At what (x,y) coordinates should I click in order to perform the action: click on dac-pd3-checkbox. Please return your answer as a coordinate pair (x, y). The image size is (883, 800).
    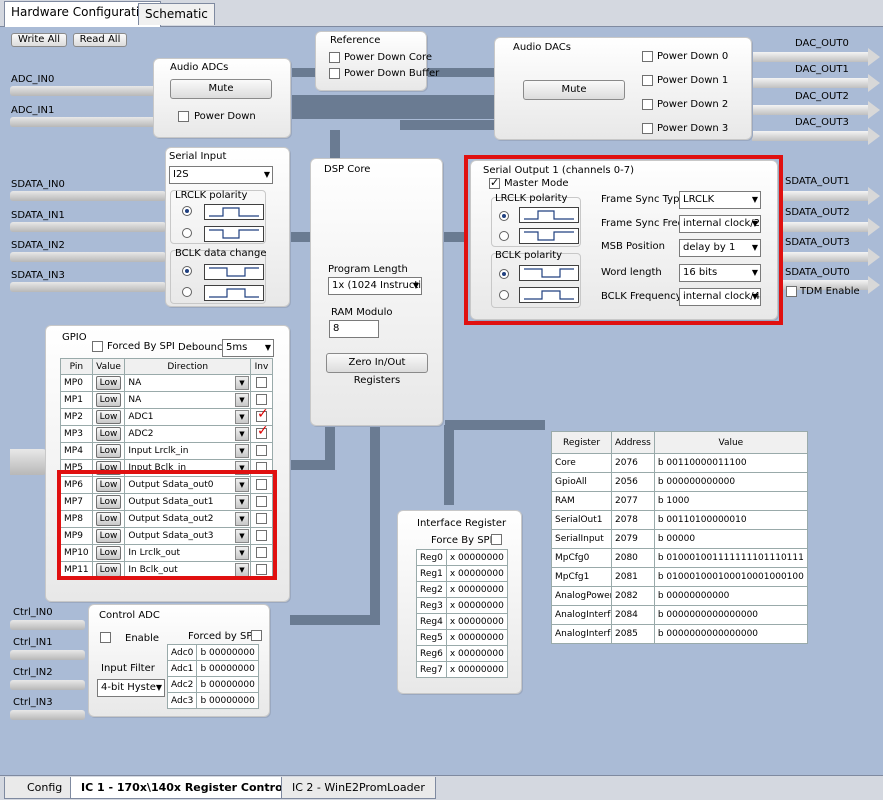
    Looking at the image, I should click on (647, 128).